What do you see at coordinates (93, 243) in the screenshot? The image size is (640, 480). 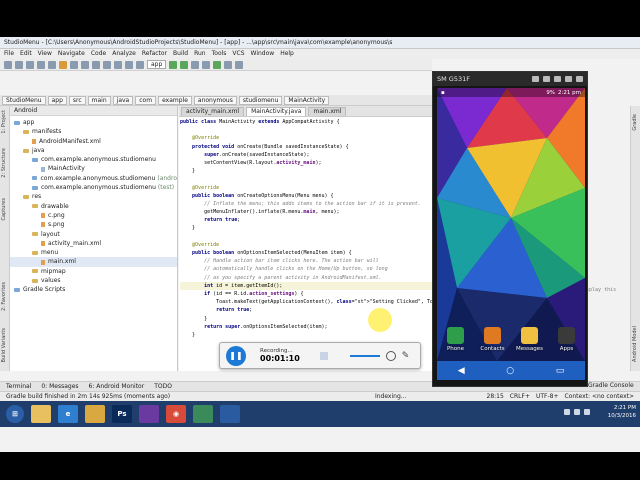 I see `tree-item: activity_main.xml` at bounding box center [93, 243].